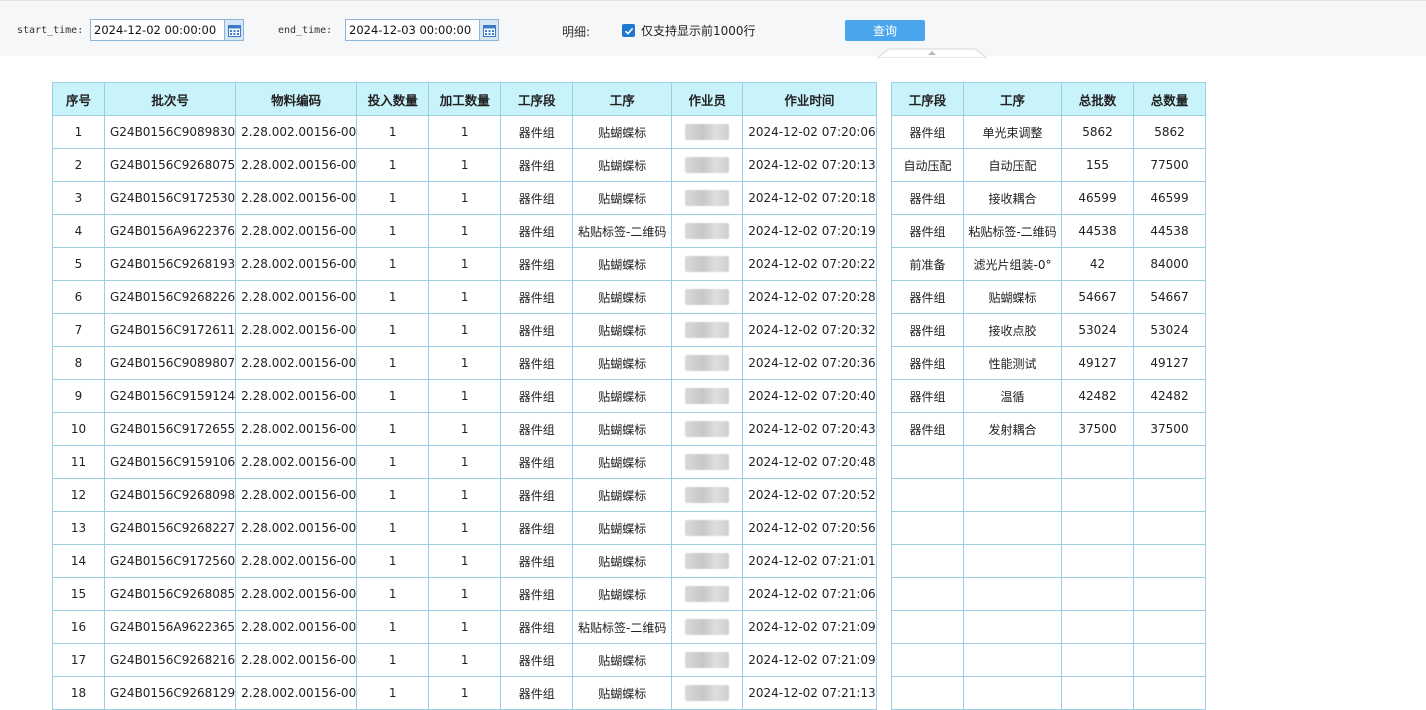 The height and width of the screenshot is (710, 1426). I want to click on table-row: 器件组 贴蝴蝶标 54667 54667, so click(1048, 297).